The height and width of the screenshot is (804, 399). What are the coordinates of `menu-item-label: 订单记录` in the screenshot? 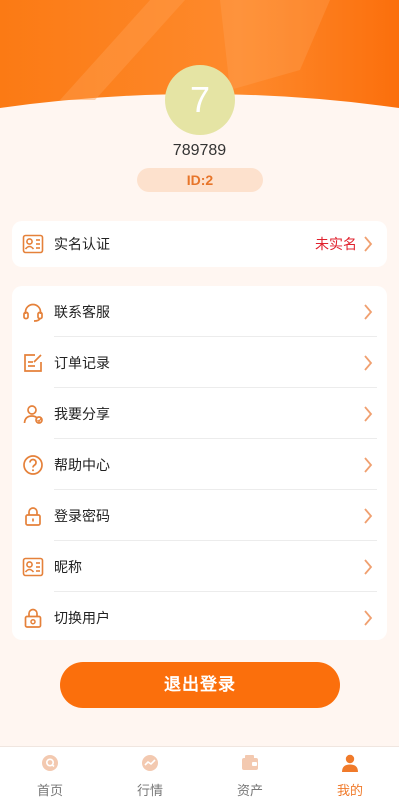 It's located at (82, 363).